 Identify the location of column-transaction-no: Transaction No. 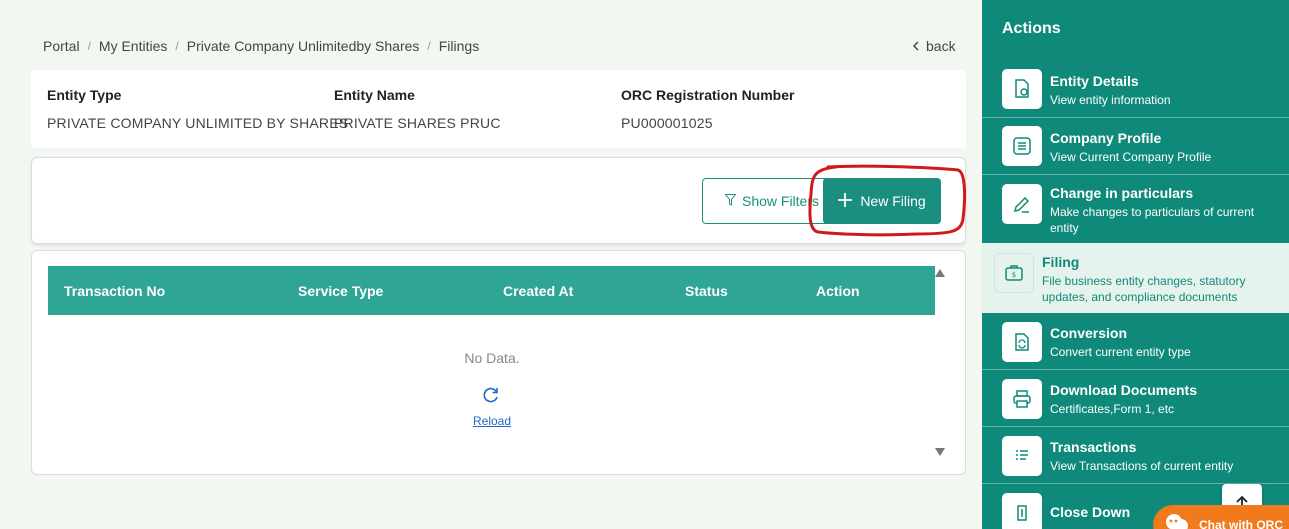
(115, 291).